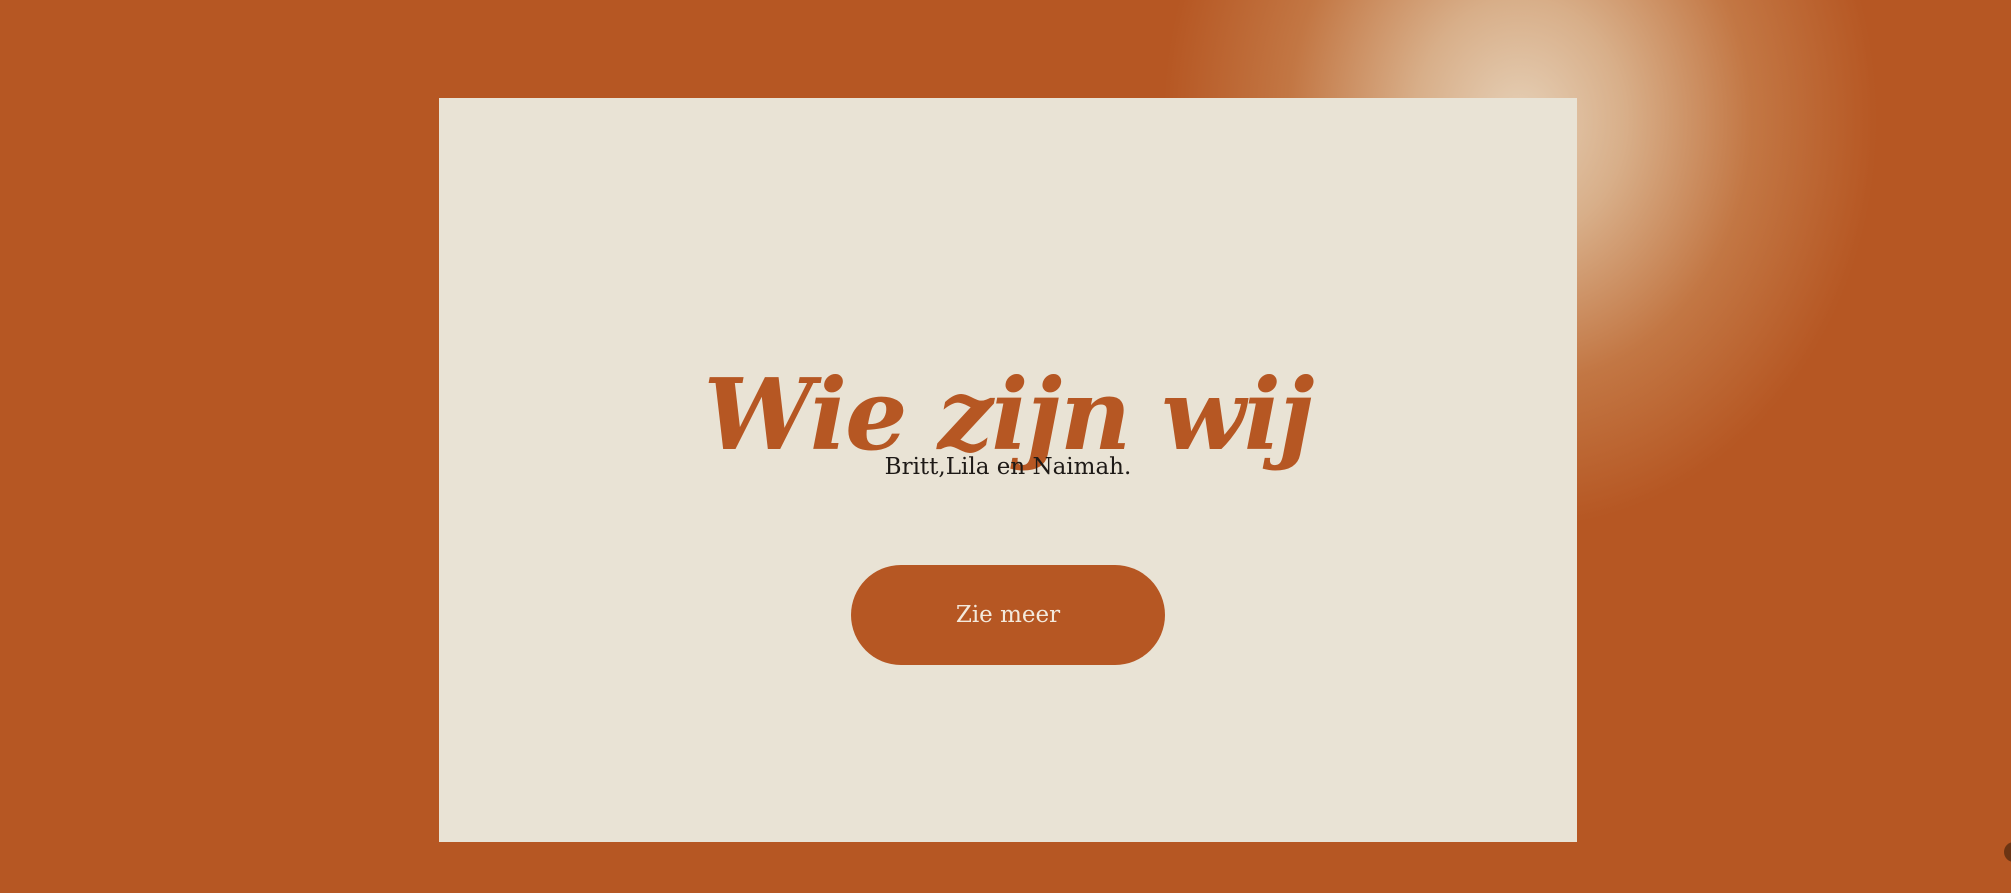  I want to click on see-more-button: Zie meer, so click(1008, 615).